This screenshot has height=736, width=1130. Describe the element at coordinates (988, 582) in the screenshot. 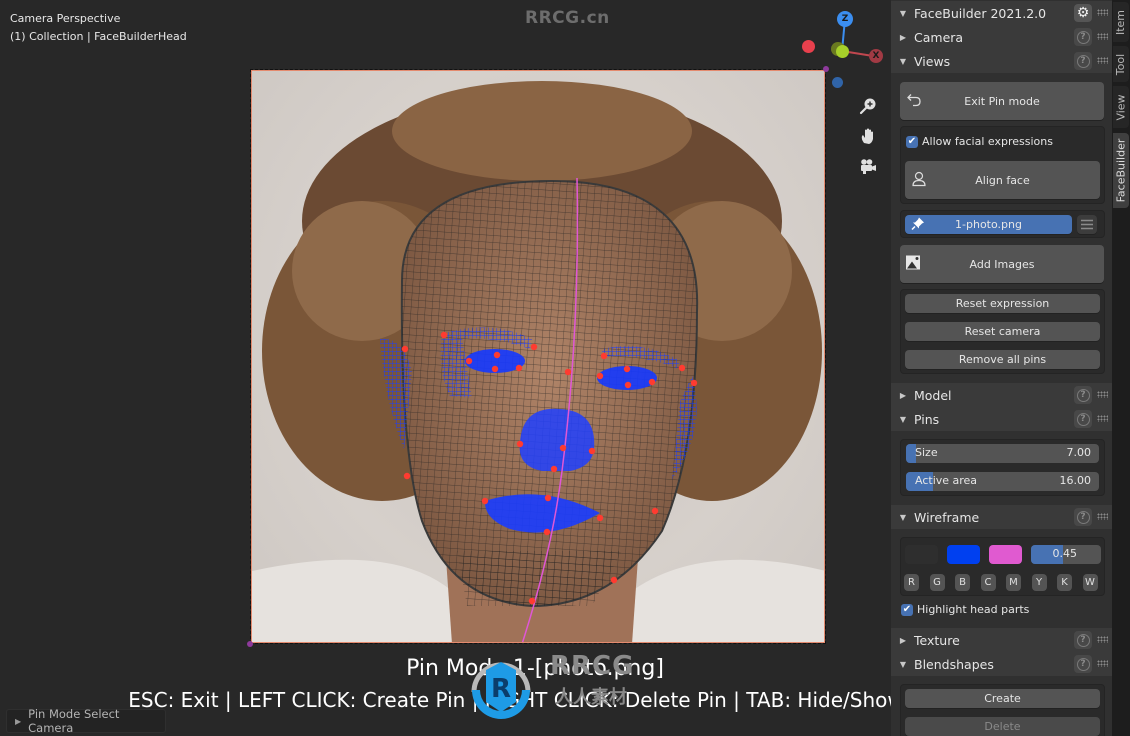

I see `channel-button-c: C` at that location.